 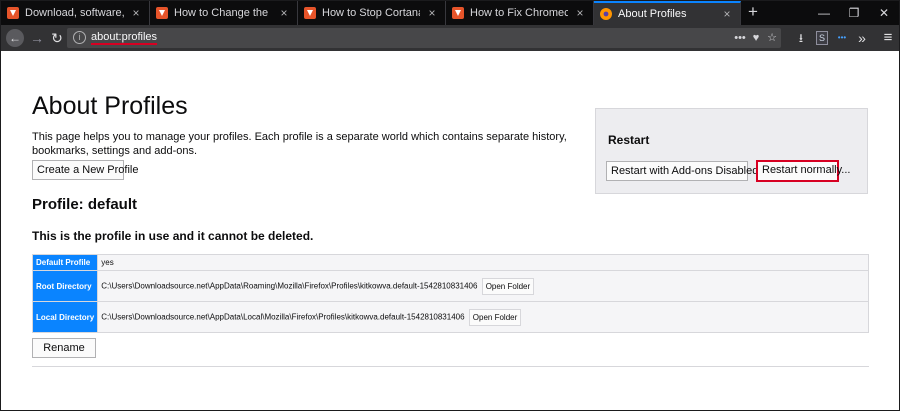 I want to click on tab-download-software: Download, software, drivers, g ×, so click(x=75, y=13).